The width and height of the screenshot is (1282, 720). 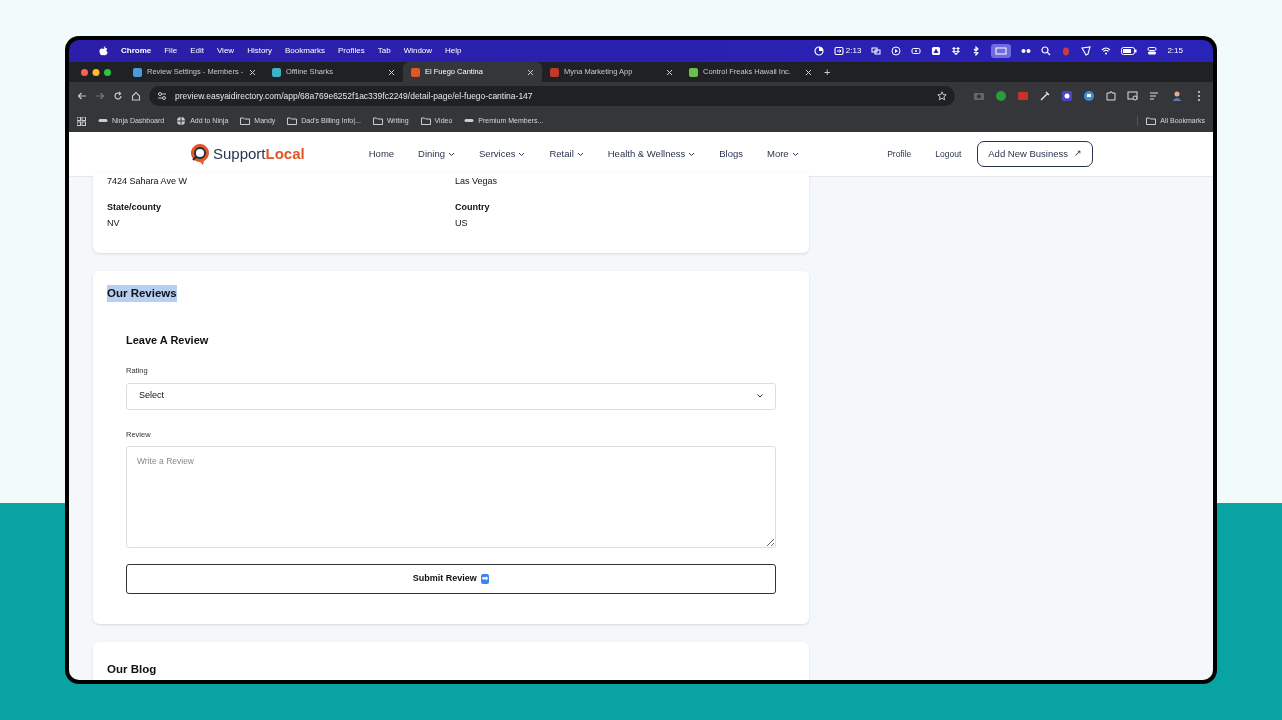 What do you see at coordinates (171, 51) in the screenshot?
I see `menu-item: File` at bounding box center [171, 51].